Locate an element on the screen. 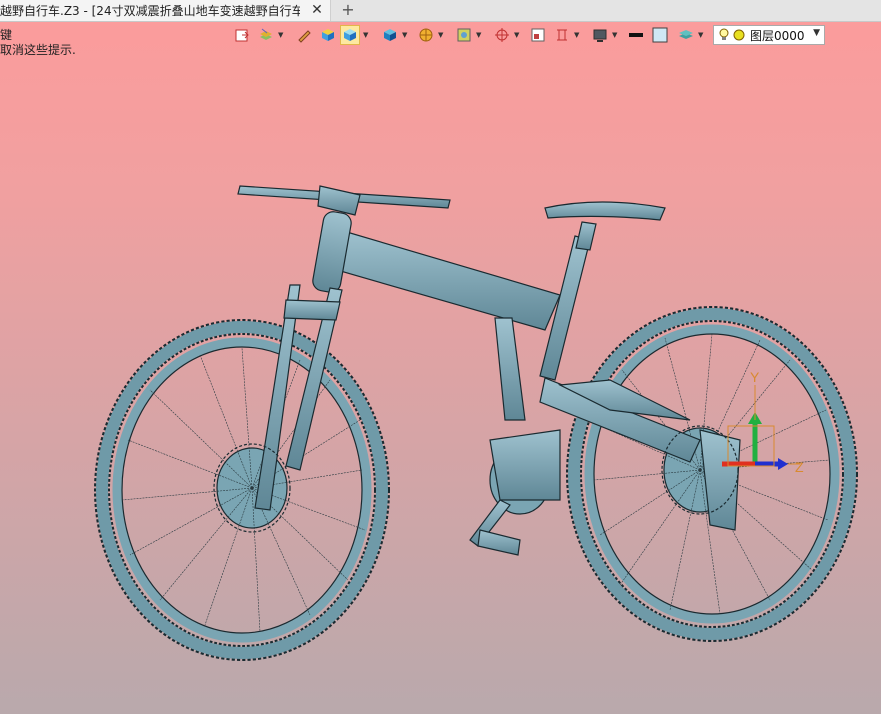 The image size is (881, 714). exit-sketch-icon is located at coordinates (242, 35).